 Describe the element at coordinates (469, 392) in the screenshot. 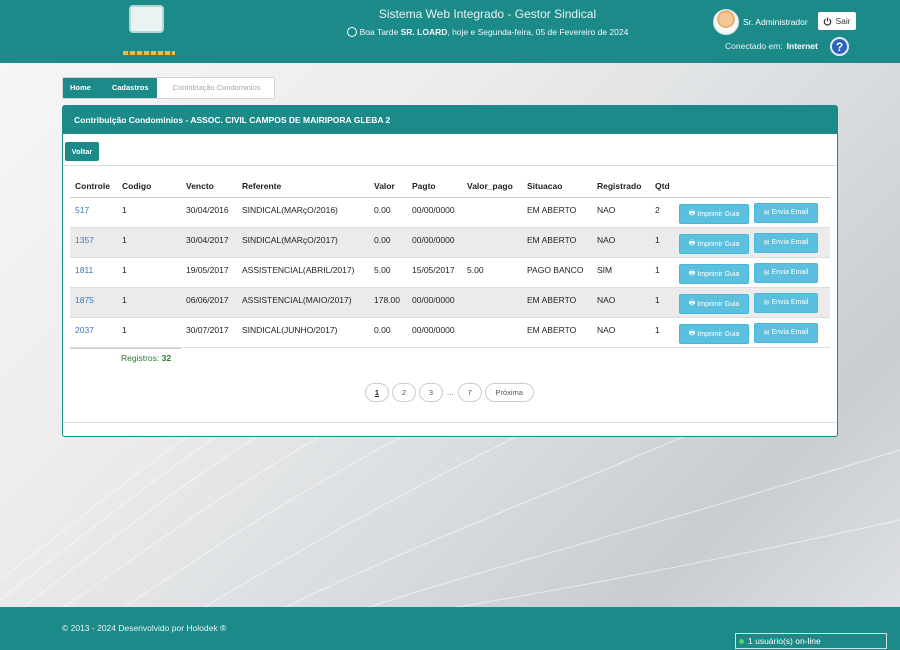

I see `page-last-button: 7` at that location.